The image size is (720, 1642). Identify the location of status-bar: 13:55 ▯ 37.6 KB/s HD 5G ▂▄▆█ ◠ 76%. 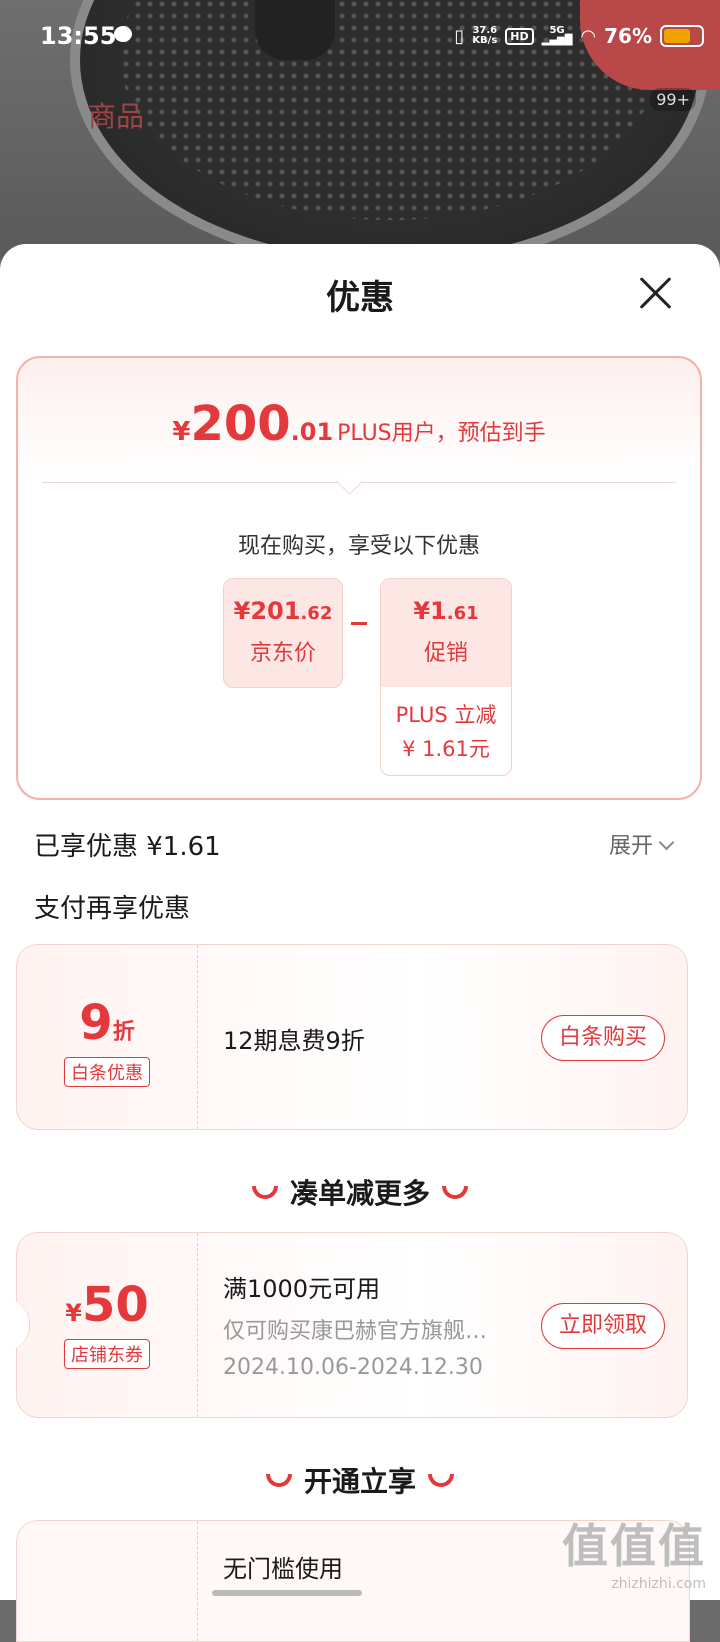
(360, 38).